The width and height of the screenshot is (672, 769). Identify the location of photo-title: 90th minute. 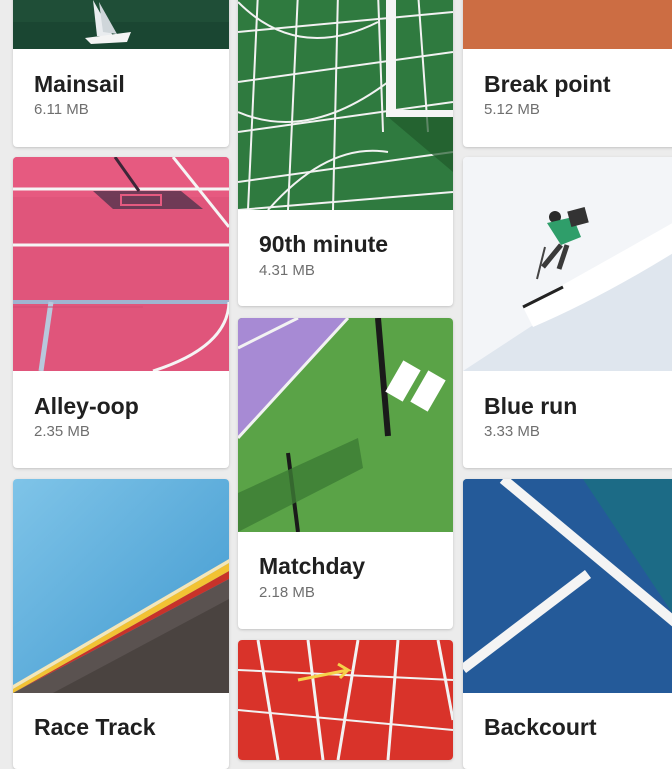
(324, 244).